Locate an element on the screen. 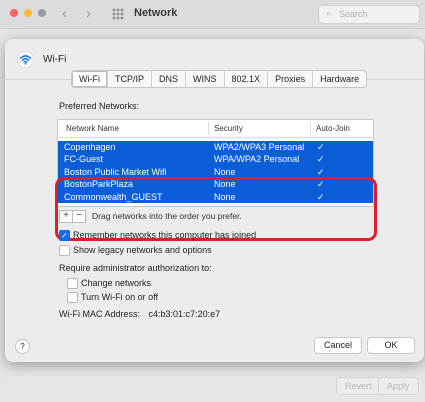 Image resolution: width=425 pixels, height=402 pixels. show-legacy-checkbox is located at coordinates (64, 250).